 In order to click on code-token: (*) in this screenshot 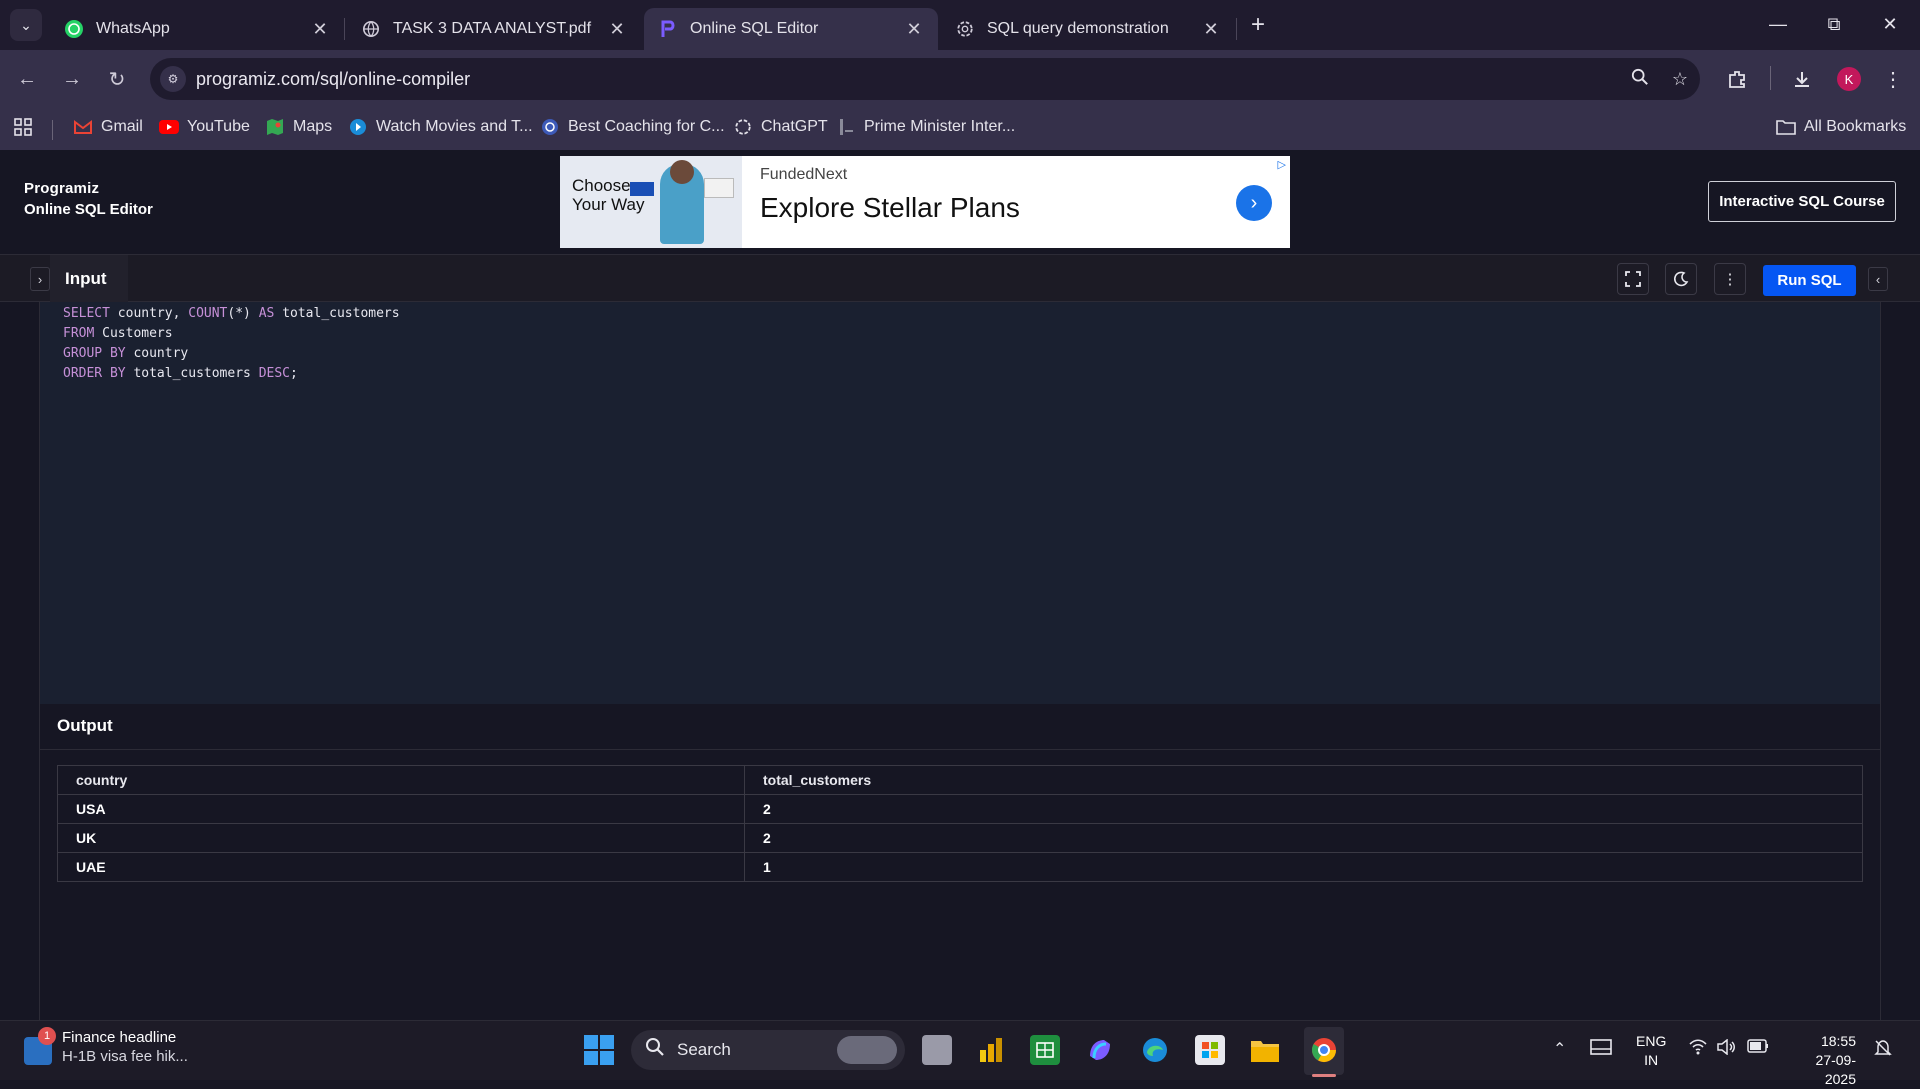, I will do `click(243, 313)`.